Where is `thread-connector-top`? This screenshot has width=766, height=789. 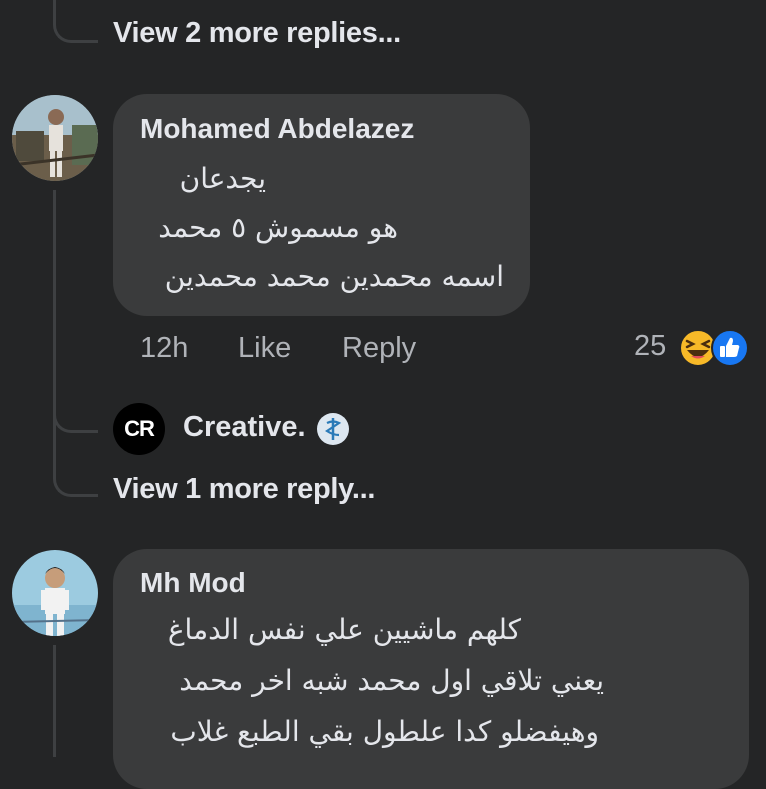
thread-connector-top is located at coordinates (75, 21).